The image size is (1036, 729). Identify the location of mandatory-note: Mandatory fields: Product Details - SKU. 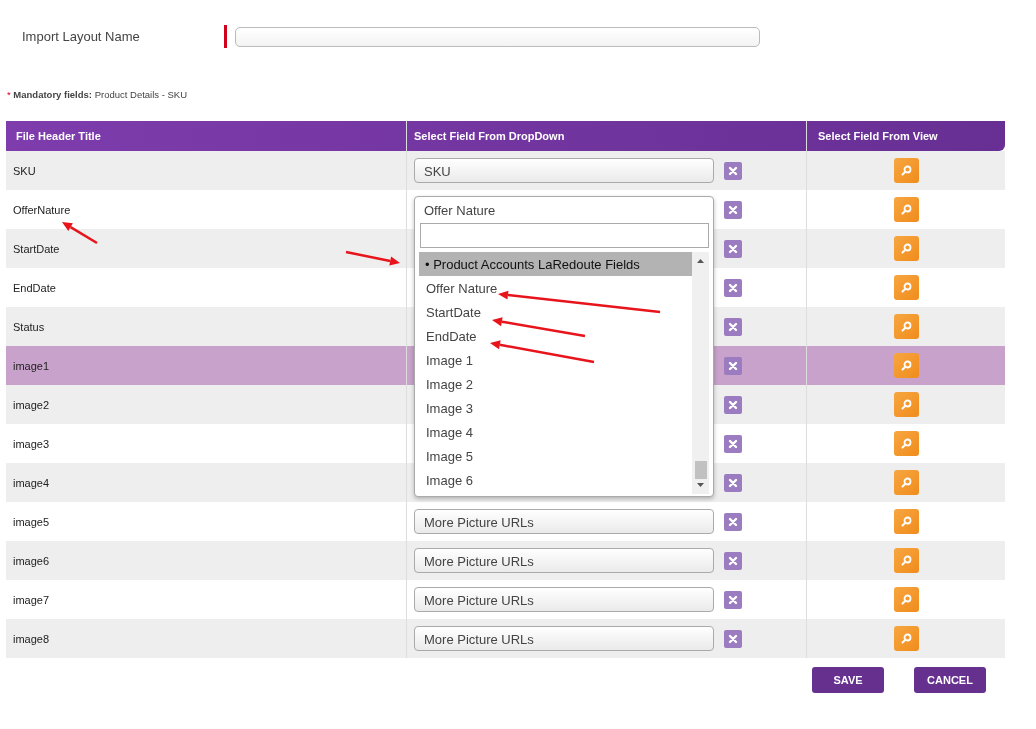
(100, 94).